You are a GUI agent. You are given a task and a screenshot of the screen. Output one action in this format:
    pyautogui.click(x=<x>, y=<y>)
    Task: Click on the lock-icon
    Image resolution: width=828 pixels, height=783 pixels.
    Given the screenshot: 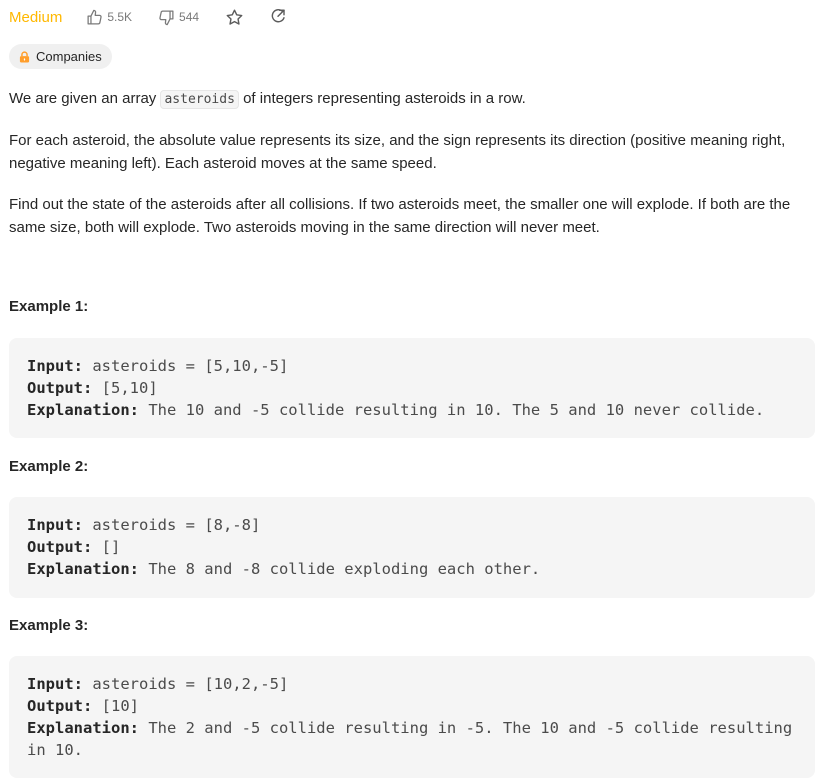 What is the action you would take?
    pyautogui.click(x=24, y=56)
    